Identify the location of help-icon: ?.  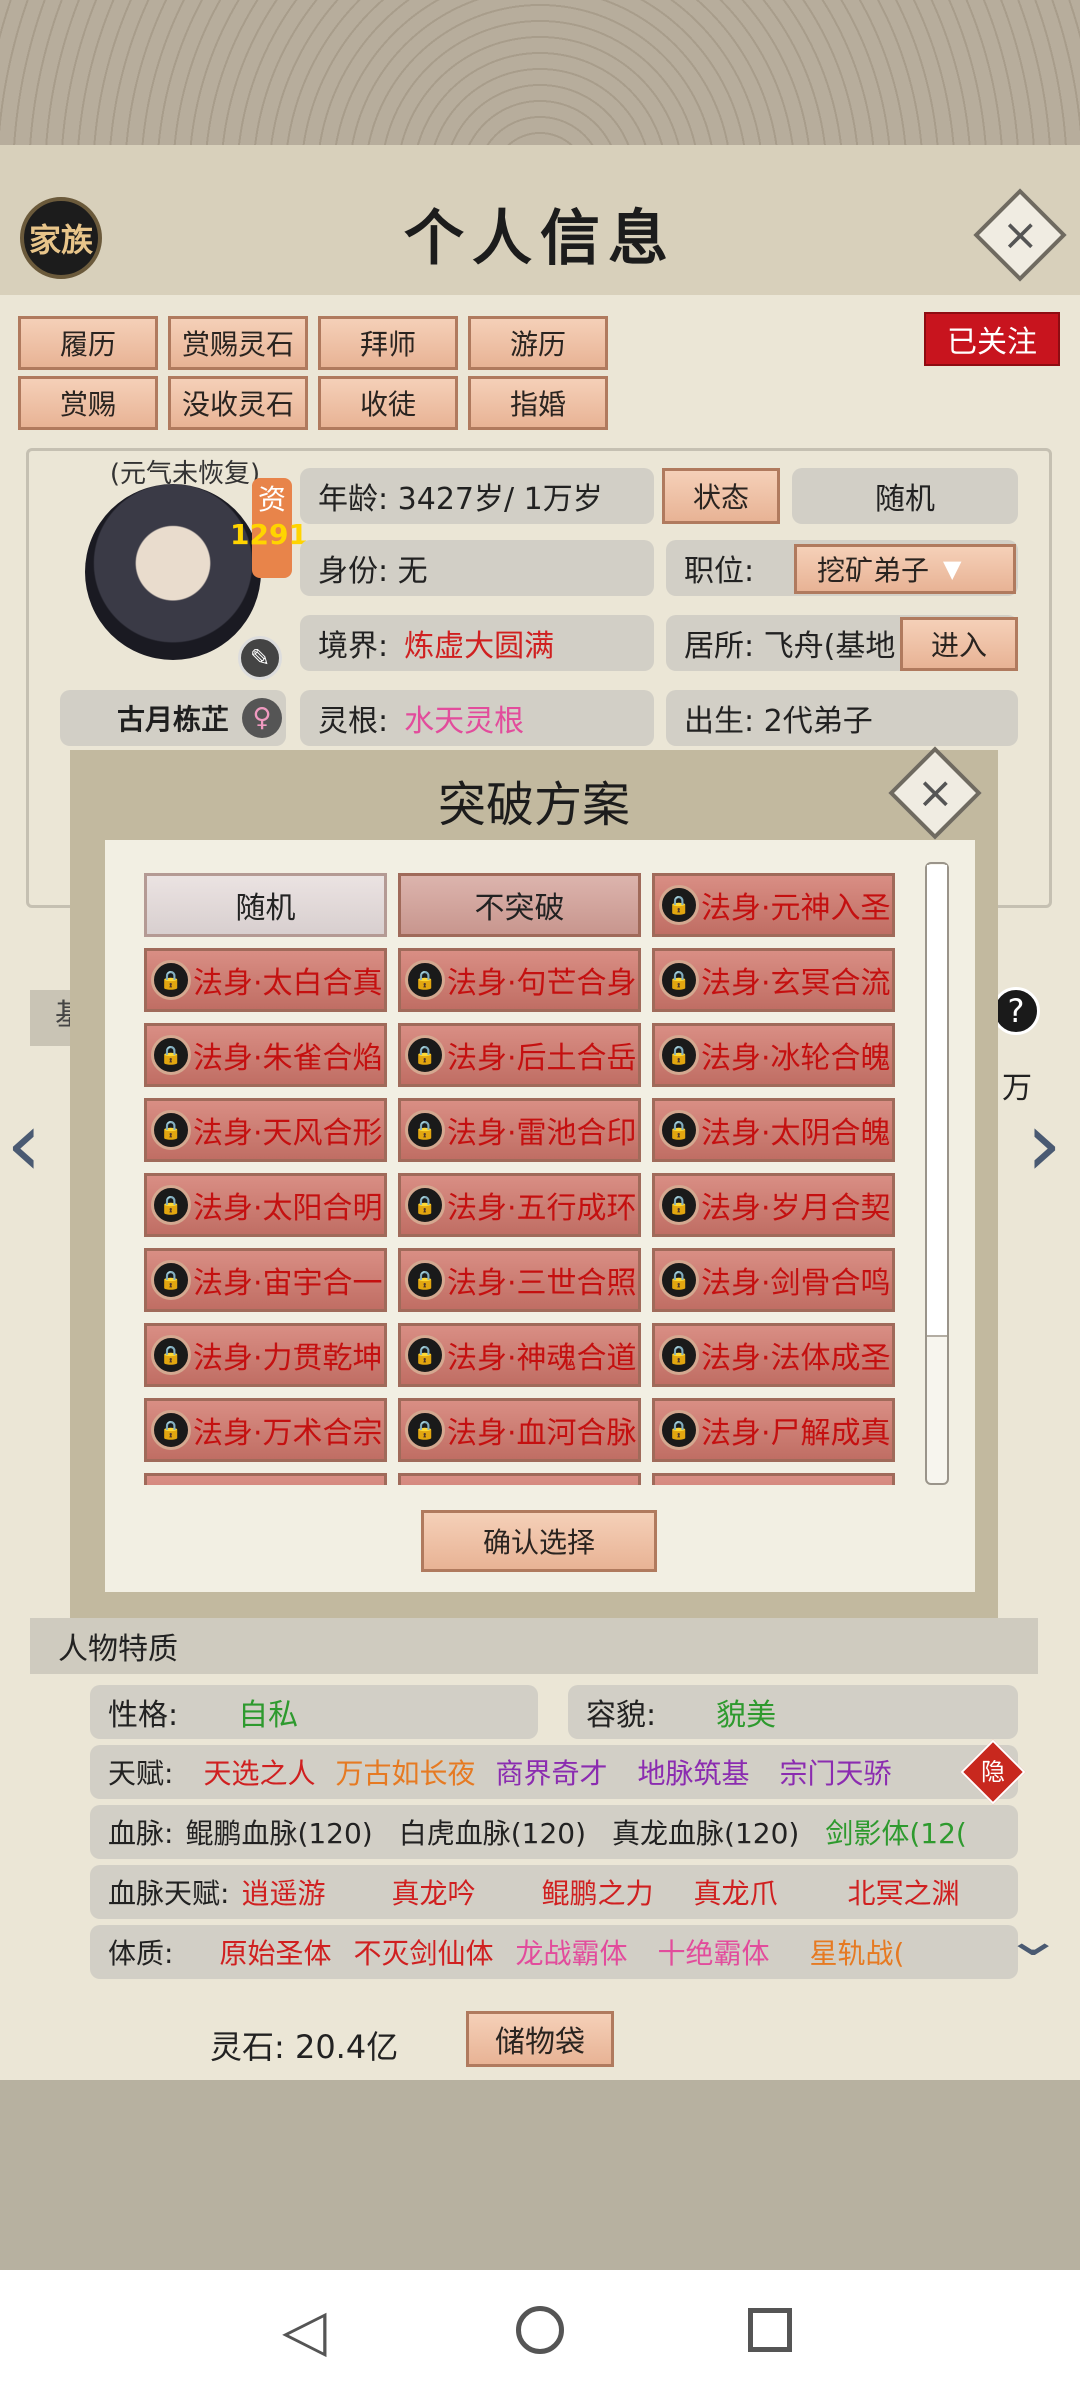
(1016, 1011).